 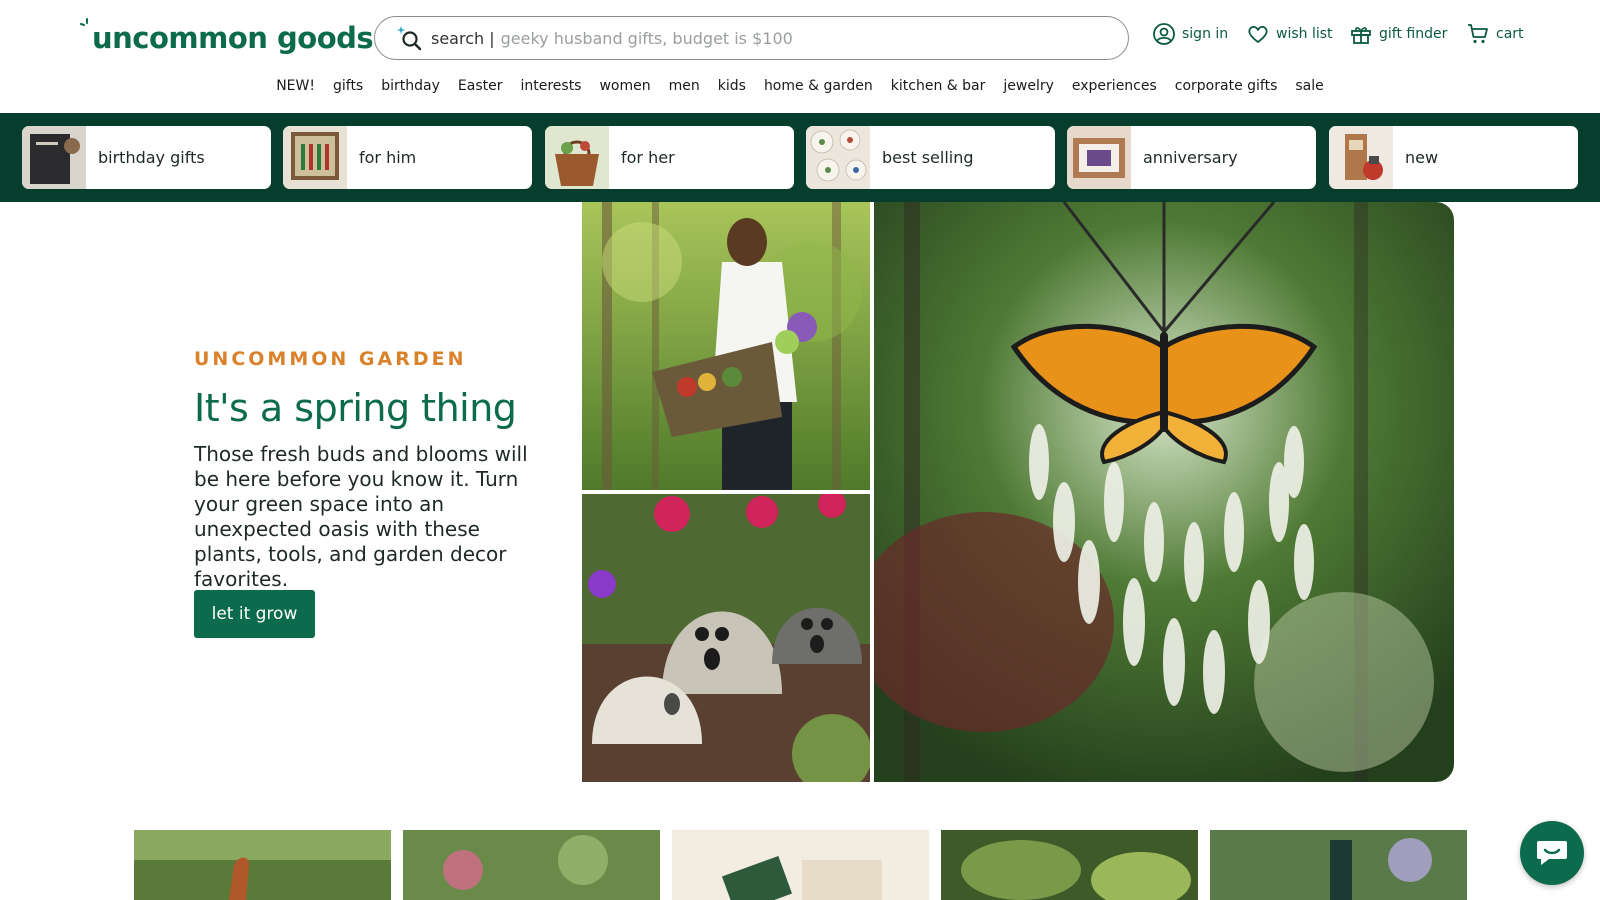 I want to click on nav-item-jewelry: jewelry, so click(x=1028, y=89).